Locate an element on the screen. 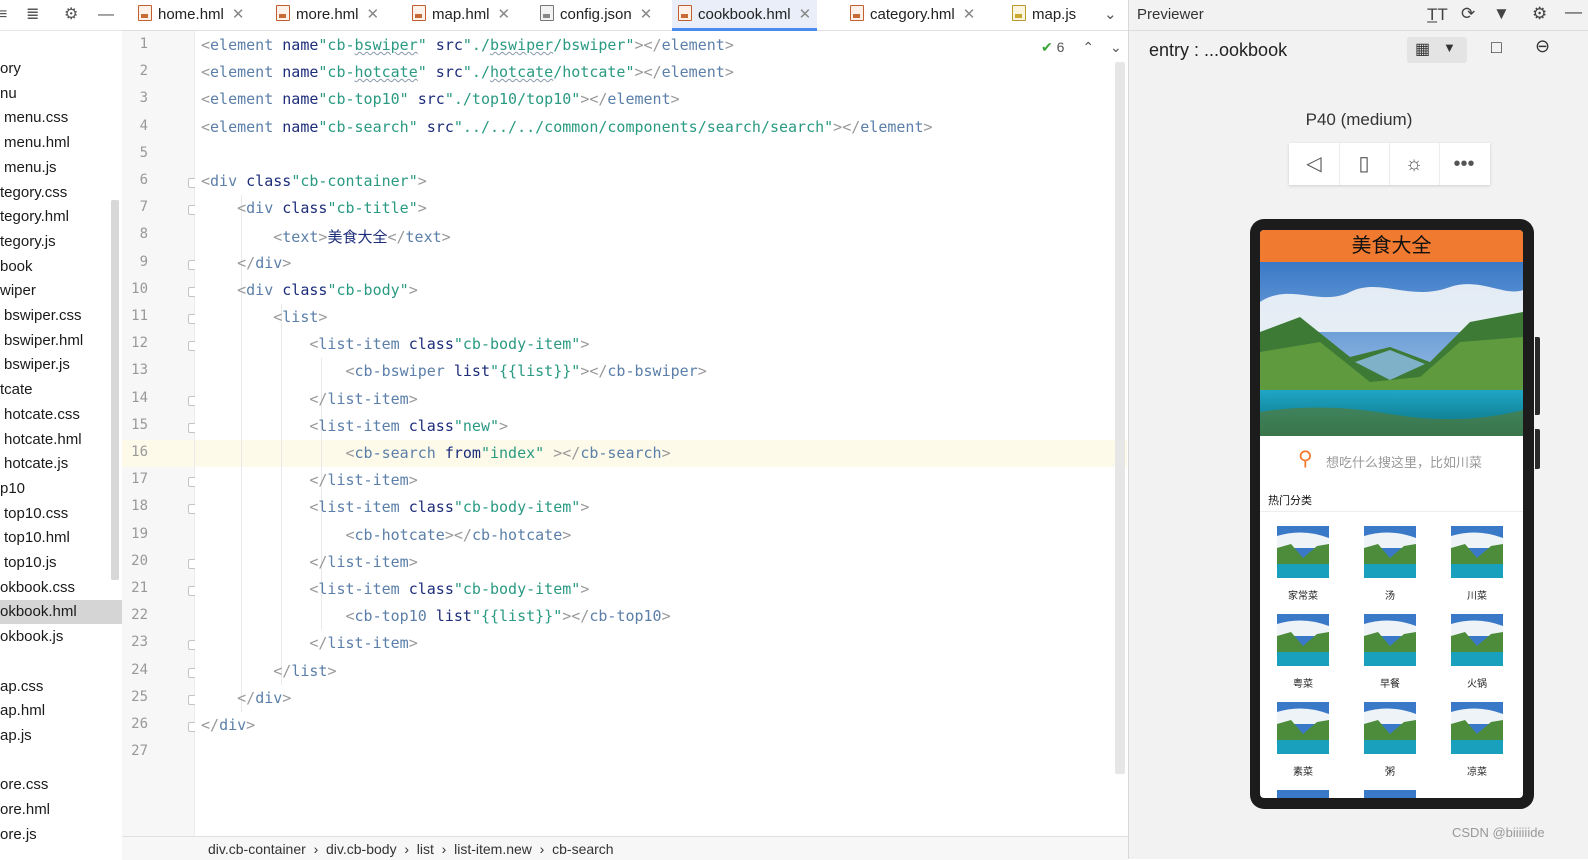  back-icon: ◁ is located at coordinates (1314, 164).